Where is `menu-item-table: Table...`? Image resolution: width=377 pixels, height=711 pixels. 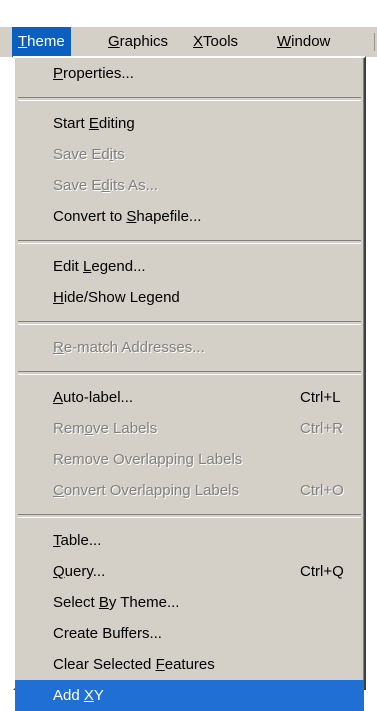
menu-item-table: Table... is located at coordinates (189, 540).